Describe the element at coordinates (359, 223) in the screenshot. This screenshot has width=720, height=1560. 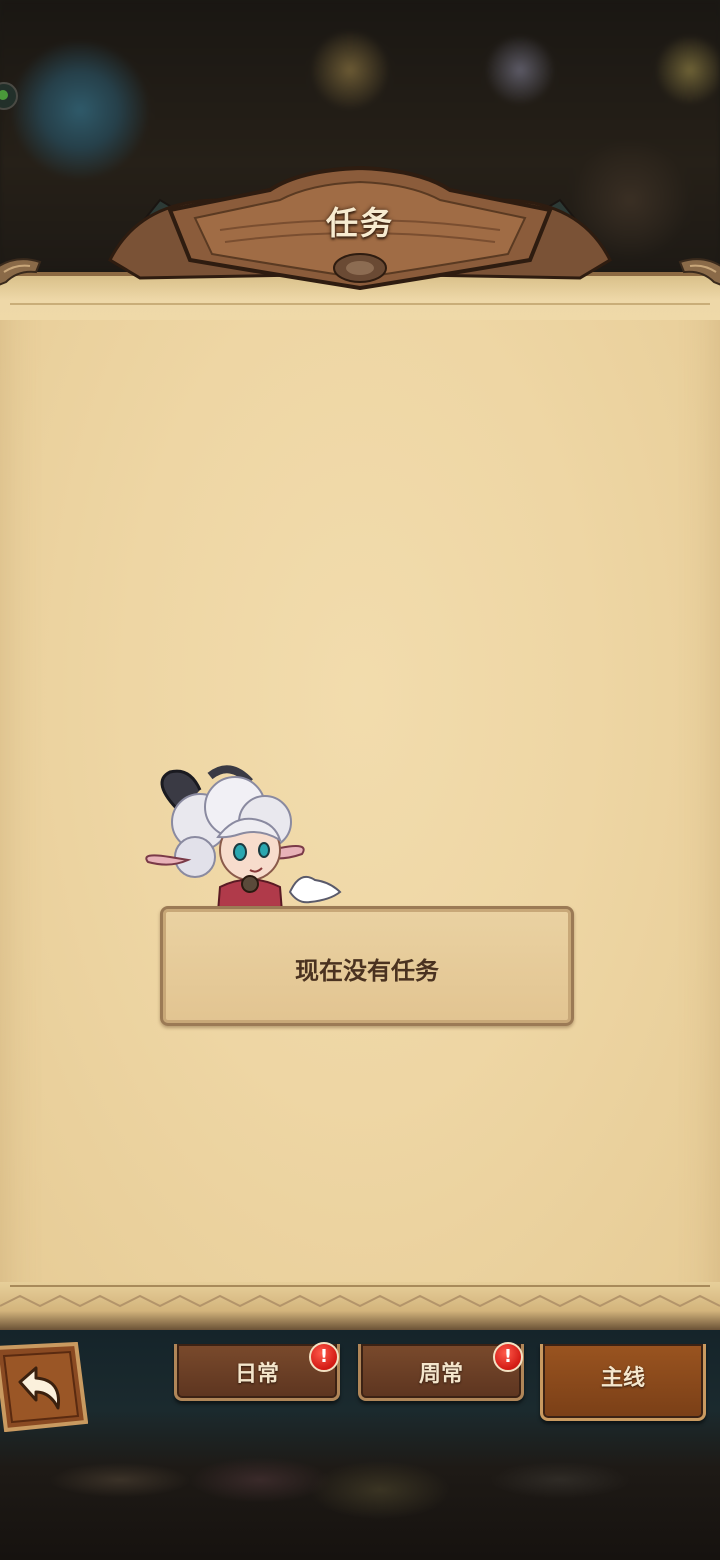
I see `page-title: 任务` at that location.